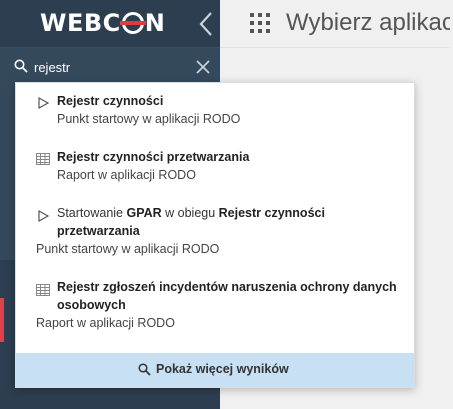 The image size is (453, 409). I want to click on top-bar: Wybierz aplikację, so click(336, 24).